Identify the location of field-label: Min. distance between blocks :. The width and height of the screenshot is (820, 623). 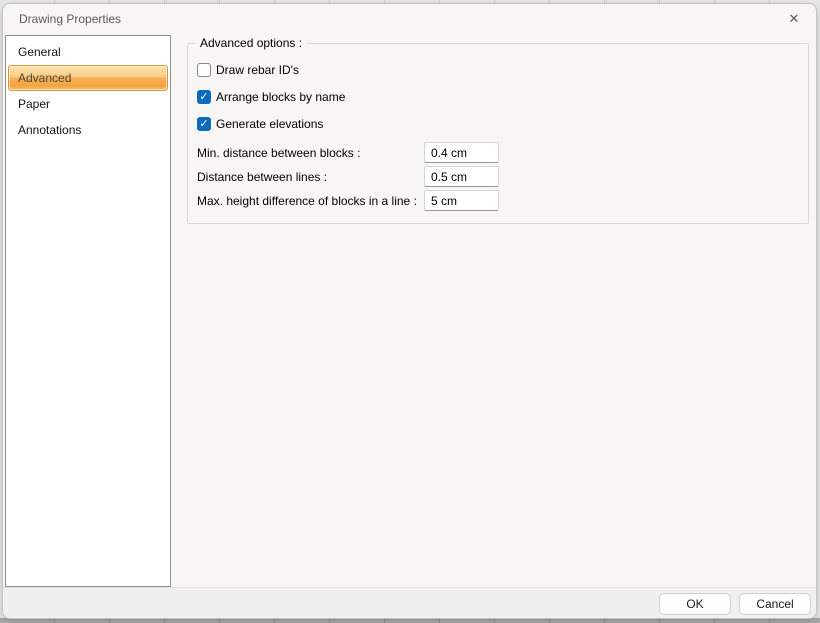
(279, 152).